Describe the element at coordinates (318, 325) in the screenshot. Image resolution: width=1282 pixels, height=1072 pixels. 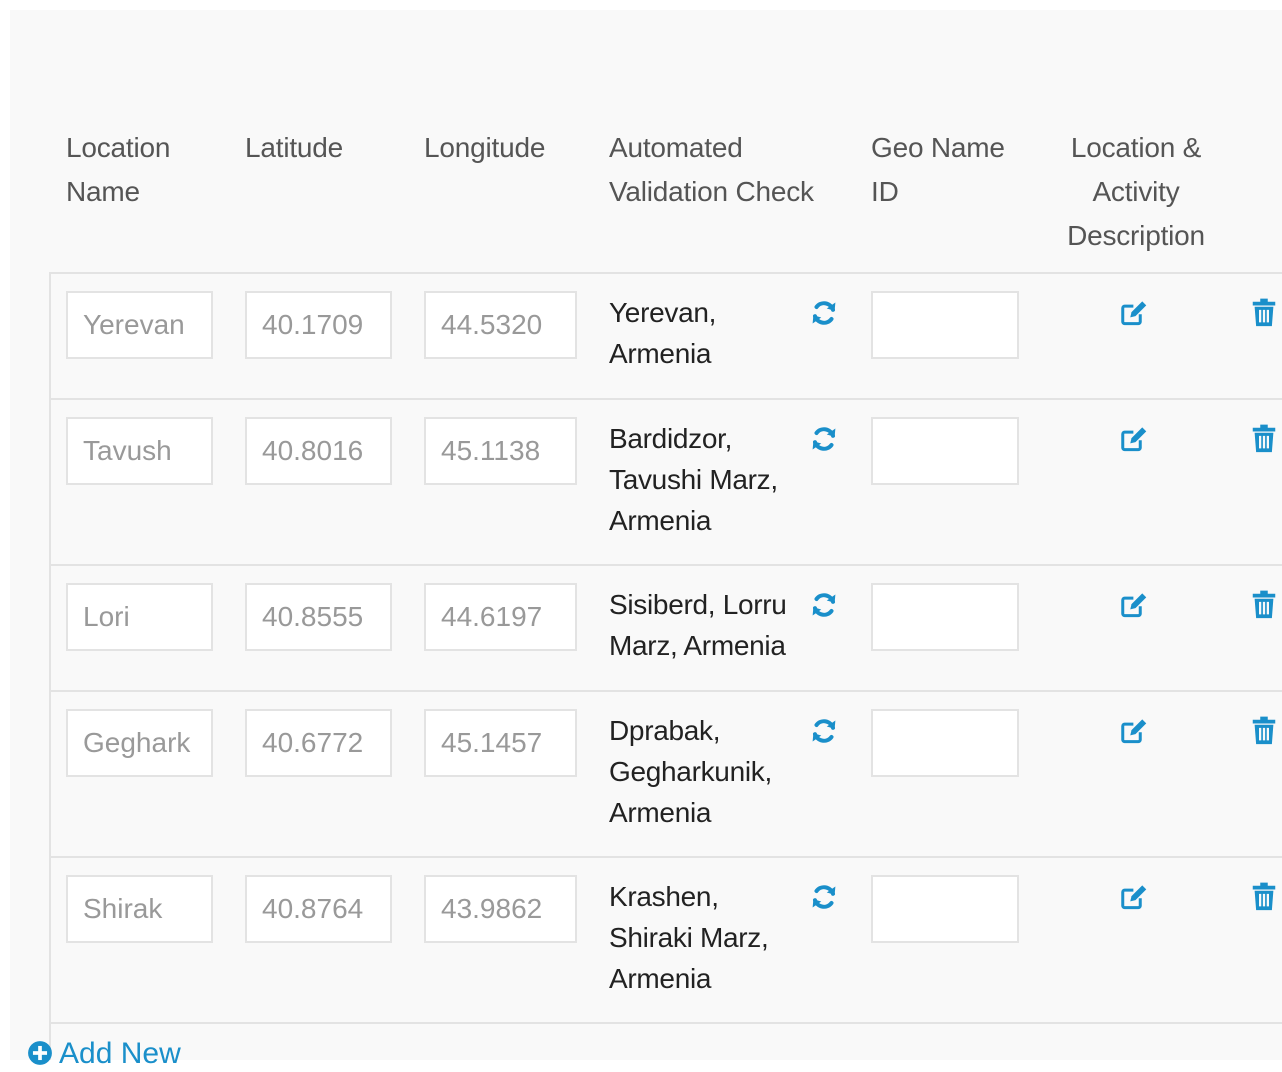
I see `latitude-input: 40.1709` at that location.